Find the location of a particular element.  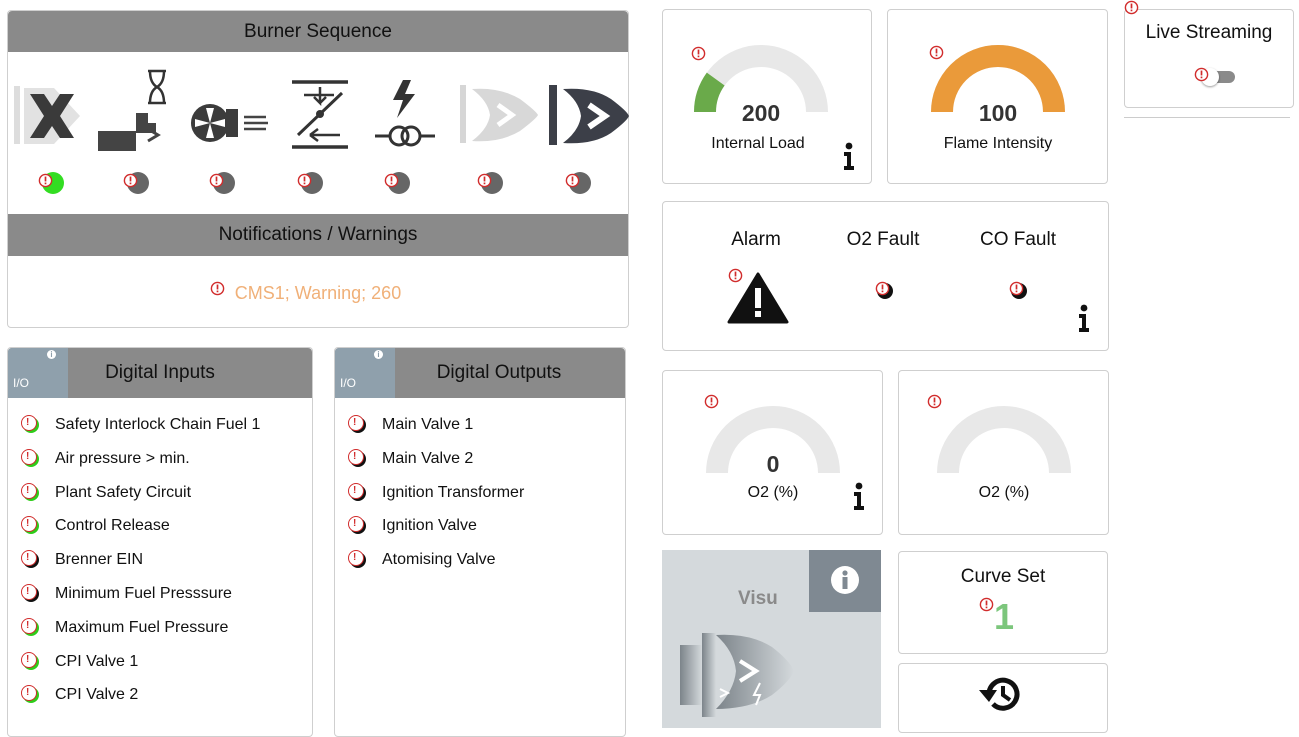

digital-input-label: Control Release is located at coordinates (112, 526).